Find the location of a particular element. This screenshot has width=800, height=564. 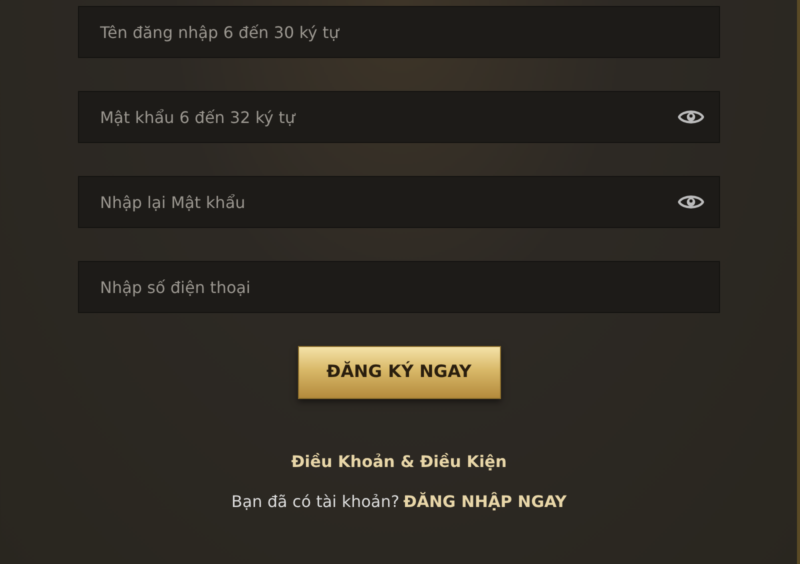

register-button: ĐĂNG KÝ NGAY is located at coordinates (399, 372).